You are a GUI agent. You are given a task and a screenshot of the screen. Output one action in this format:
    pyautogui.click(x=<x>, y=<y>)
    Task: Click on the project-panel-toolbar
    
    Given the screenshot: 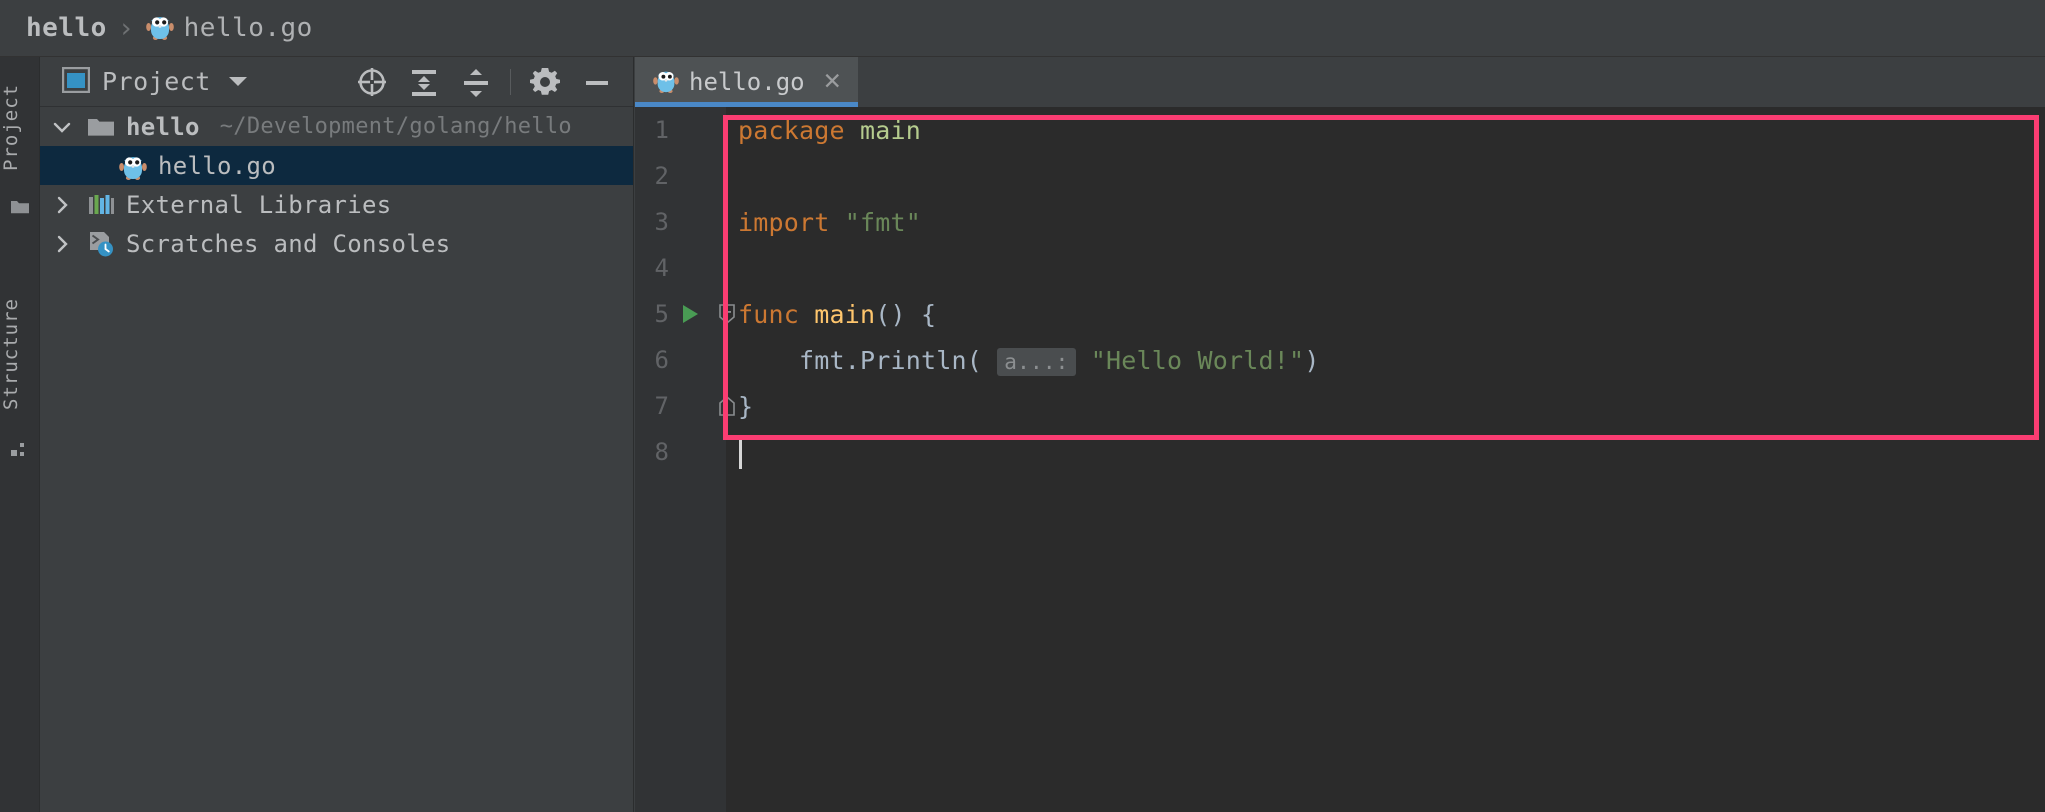 What is the action you would take?
    pyautogui.click(x=484, y=82)
    